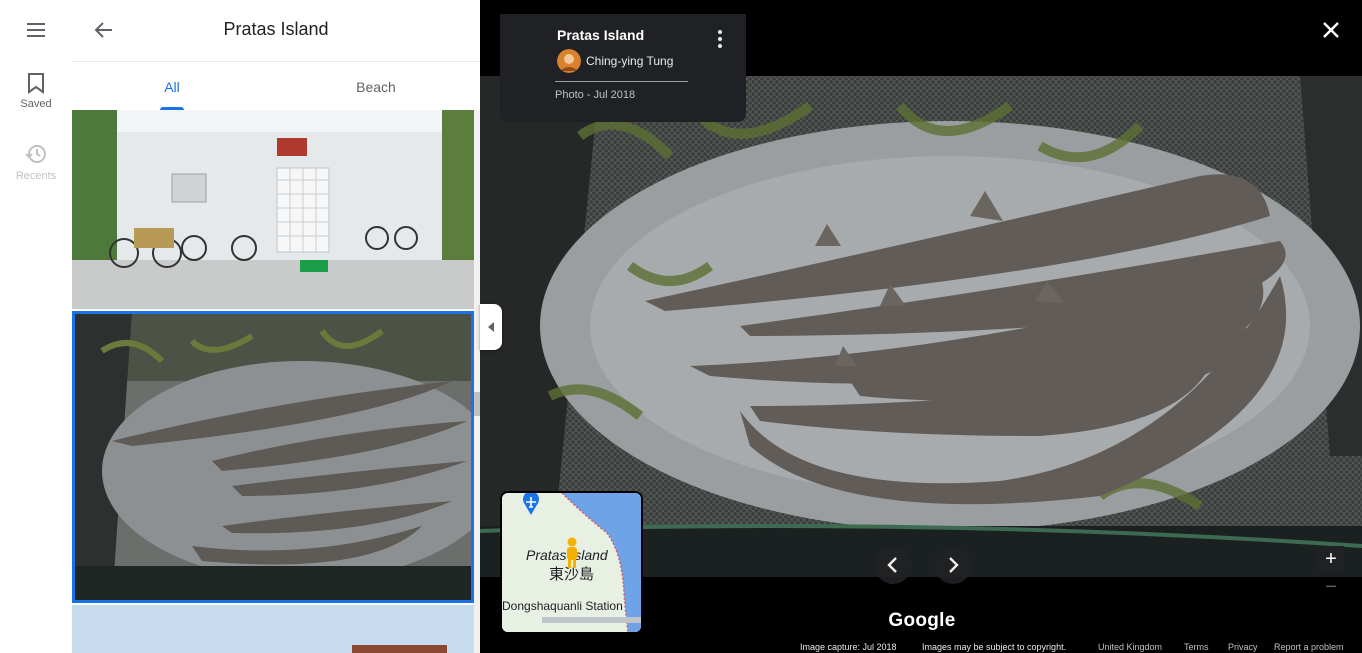  I want to click on airport-icon, so click(531, 504).